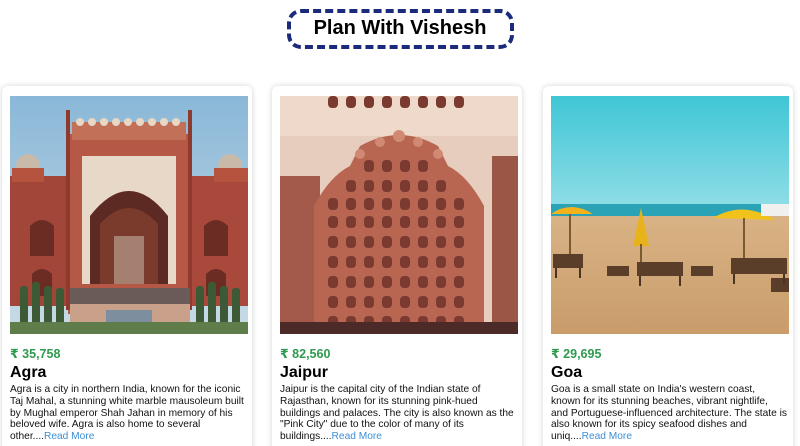  I want to click on city-name: Jaipur, so click(304, 372).